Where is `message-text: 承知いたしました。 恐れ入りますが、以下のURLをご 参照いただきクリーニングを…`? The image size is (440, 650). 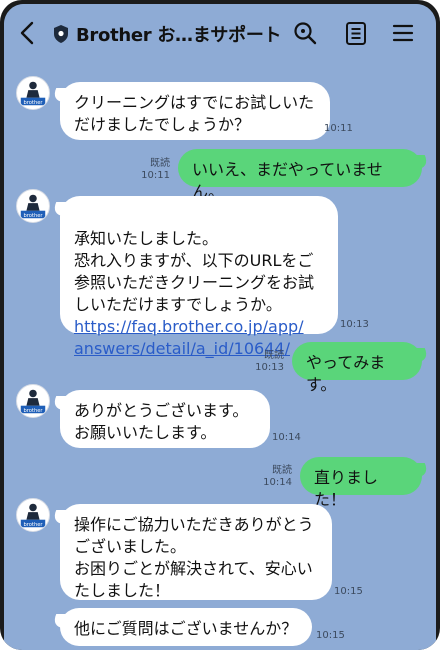
message-text: 承知いたしました。 恐れ入りますが、以下のURLをご 参照いただきクリーニングを… is located at coordinates (194, 271).